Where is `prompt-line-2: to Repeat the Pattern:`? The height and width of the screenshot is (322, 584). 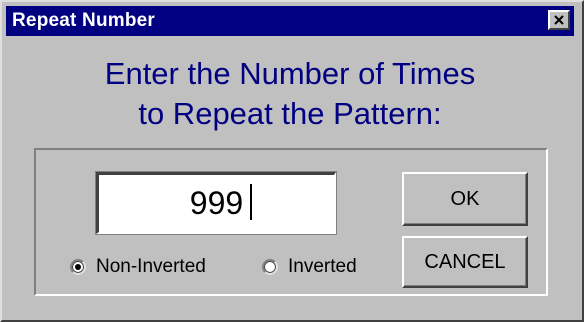
prompt-line-2: to Repeat the Pattern: is located at coordinates (290, 113).